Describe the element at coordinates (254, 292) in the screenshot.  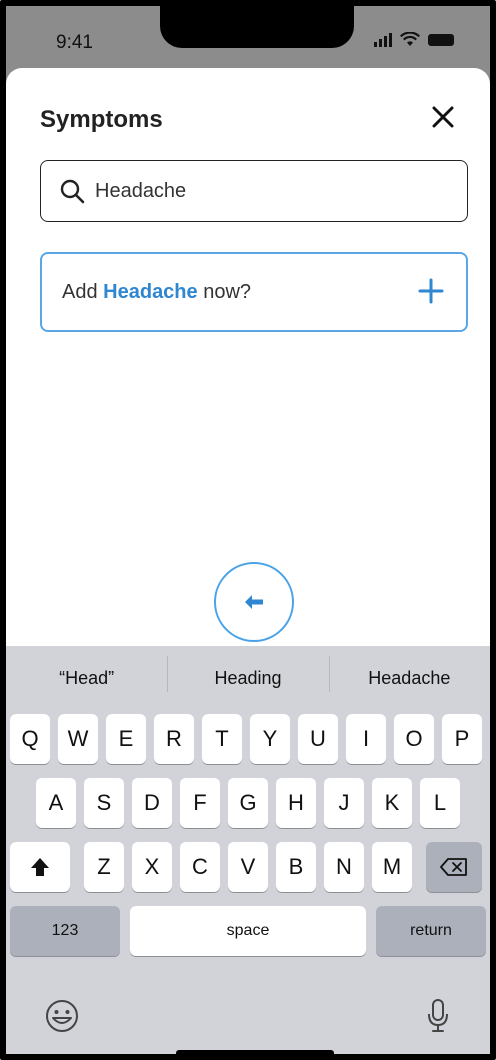
I see `add-symptom-card: Add Headache now?` at that location.